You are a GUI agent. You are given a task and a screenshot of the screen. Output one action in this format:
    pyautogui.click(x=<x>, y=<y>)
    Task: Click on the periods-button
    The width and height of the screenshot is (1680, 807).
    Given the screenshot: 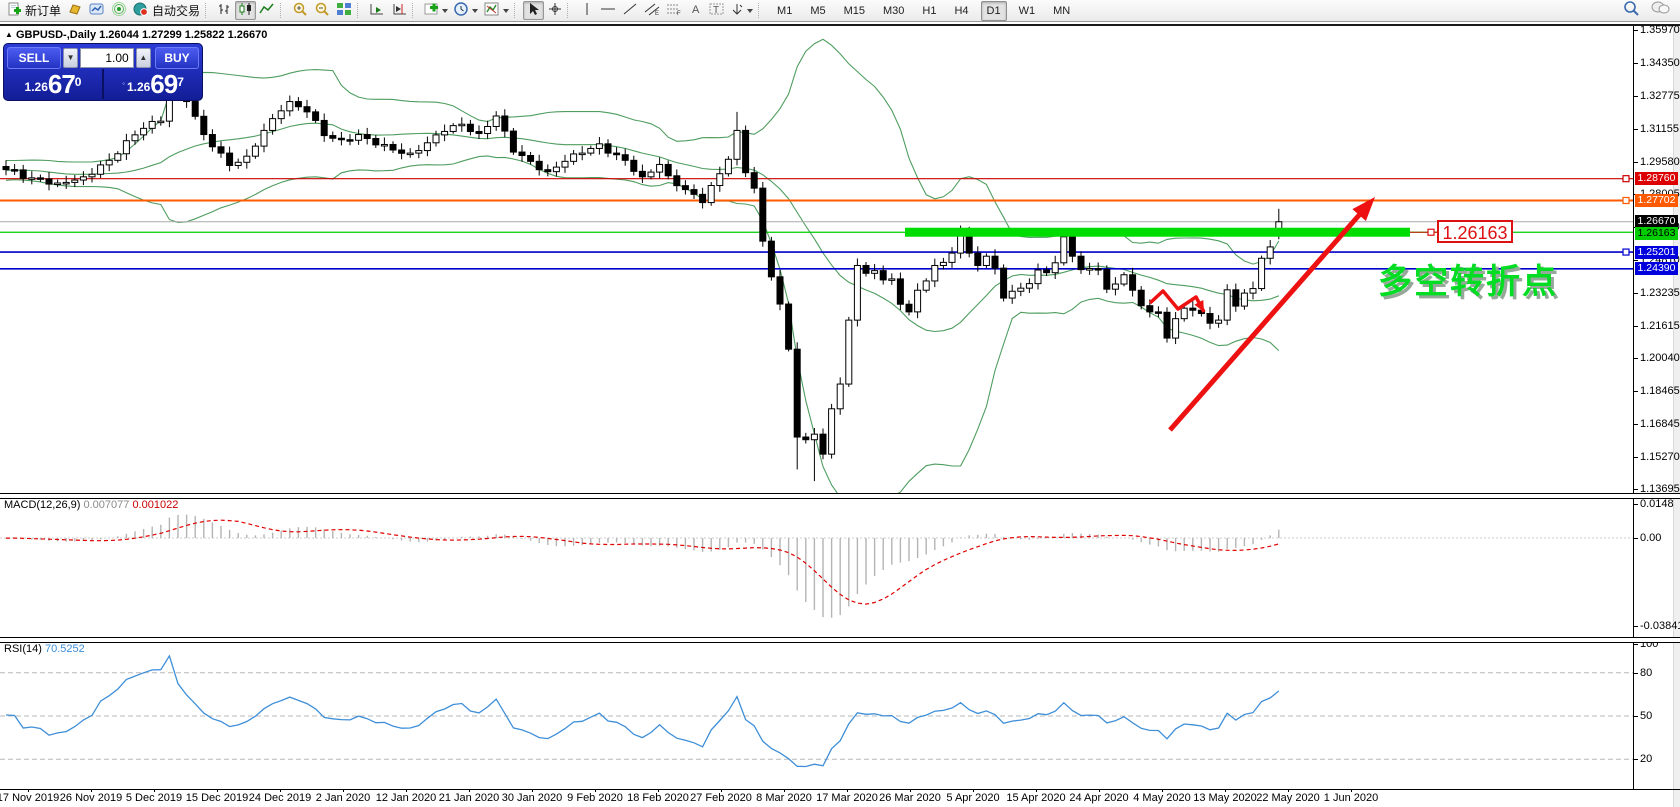 What is the action you would take?
    pyautogui.click(x=466, y=10)
    